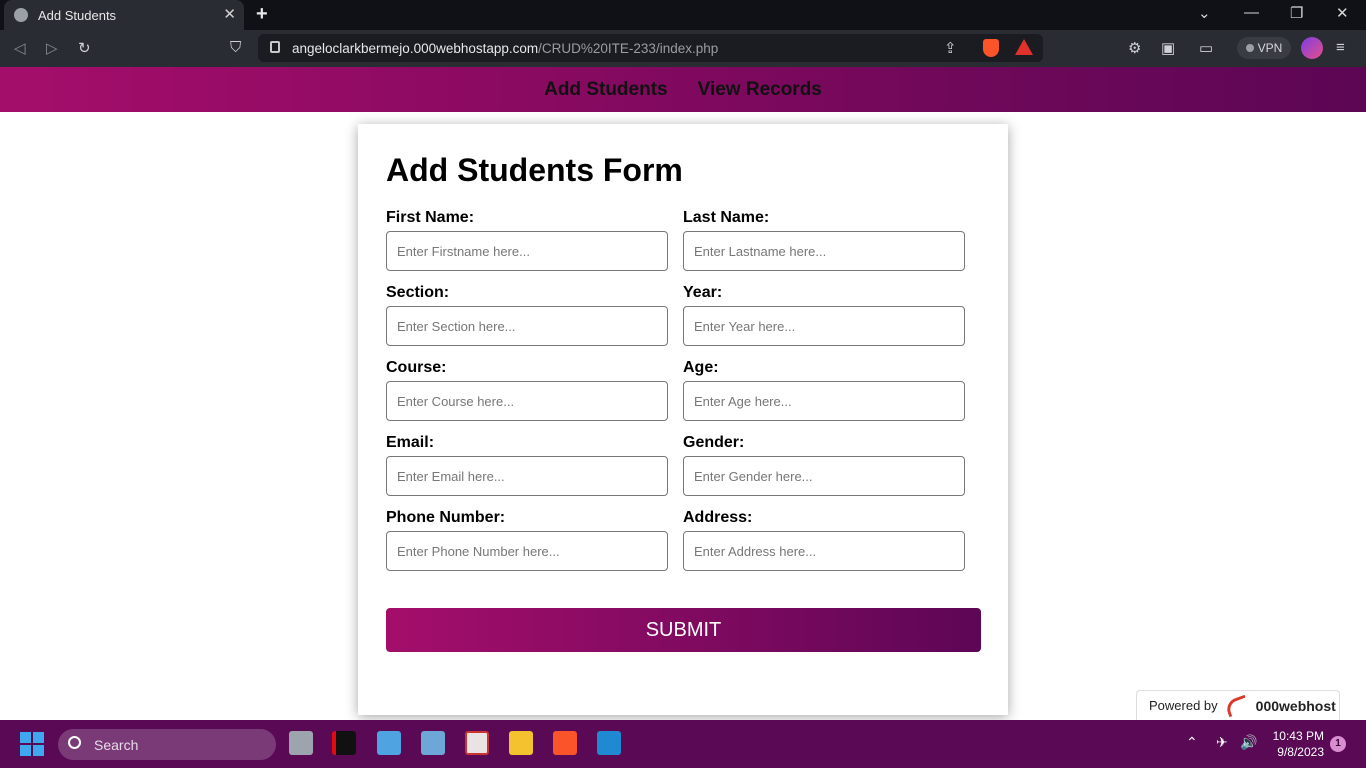 The height and width of the screenshot is (768, 1366). What do you see at coordinates (262, 14) in the screenshot?
I see `new-tab-button: +` at bounding box center [262, 14].